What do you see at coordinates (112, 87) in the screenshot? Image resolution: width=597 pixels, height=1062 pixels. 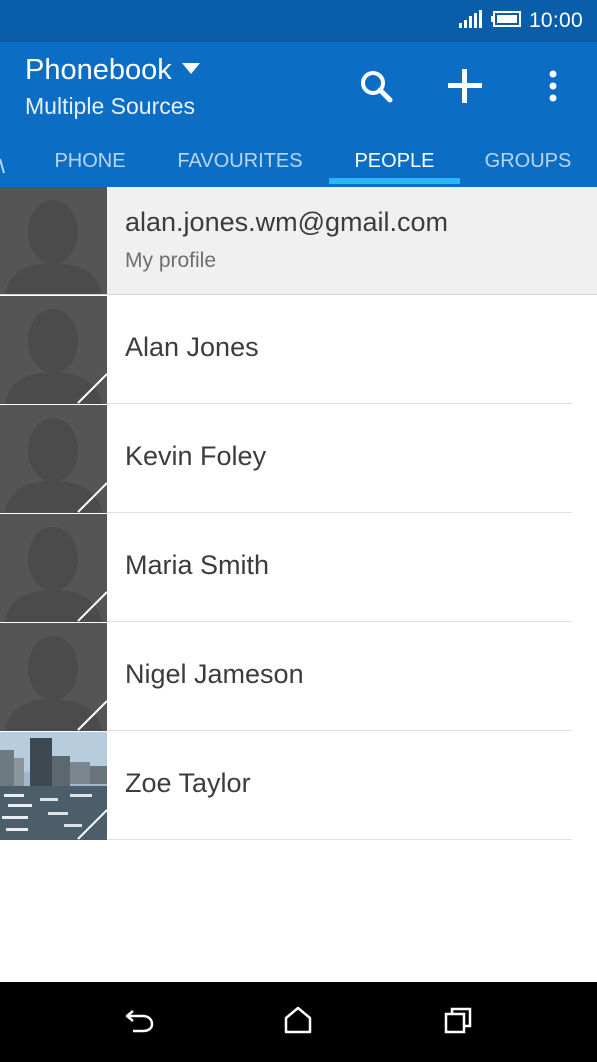 I see `source-selector: Phonebook Multiple Sources` at bounding box center [112, 87].